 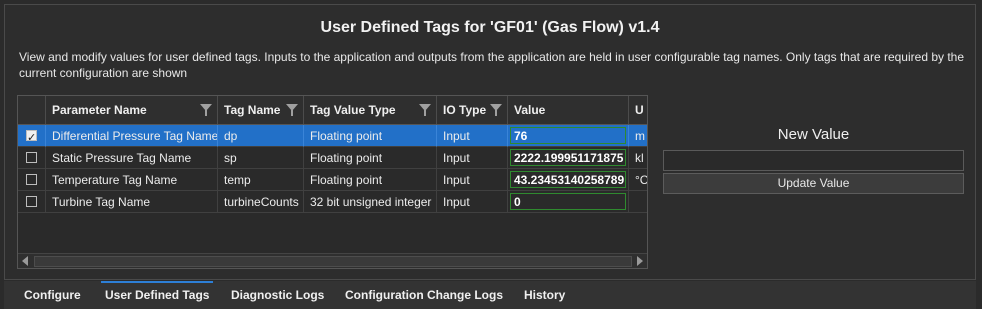 What do you see at coordinates (424, 295) in the screenshot?
I see `tab-configuration-change-logs: Configuration Change Logs` at bounding box center [424, 295].